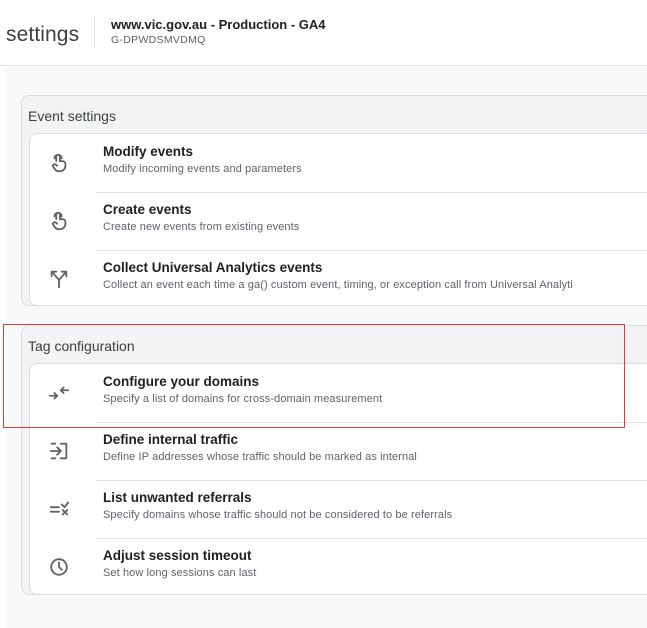  I want to click on header-divider, so click(94, 32).